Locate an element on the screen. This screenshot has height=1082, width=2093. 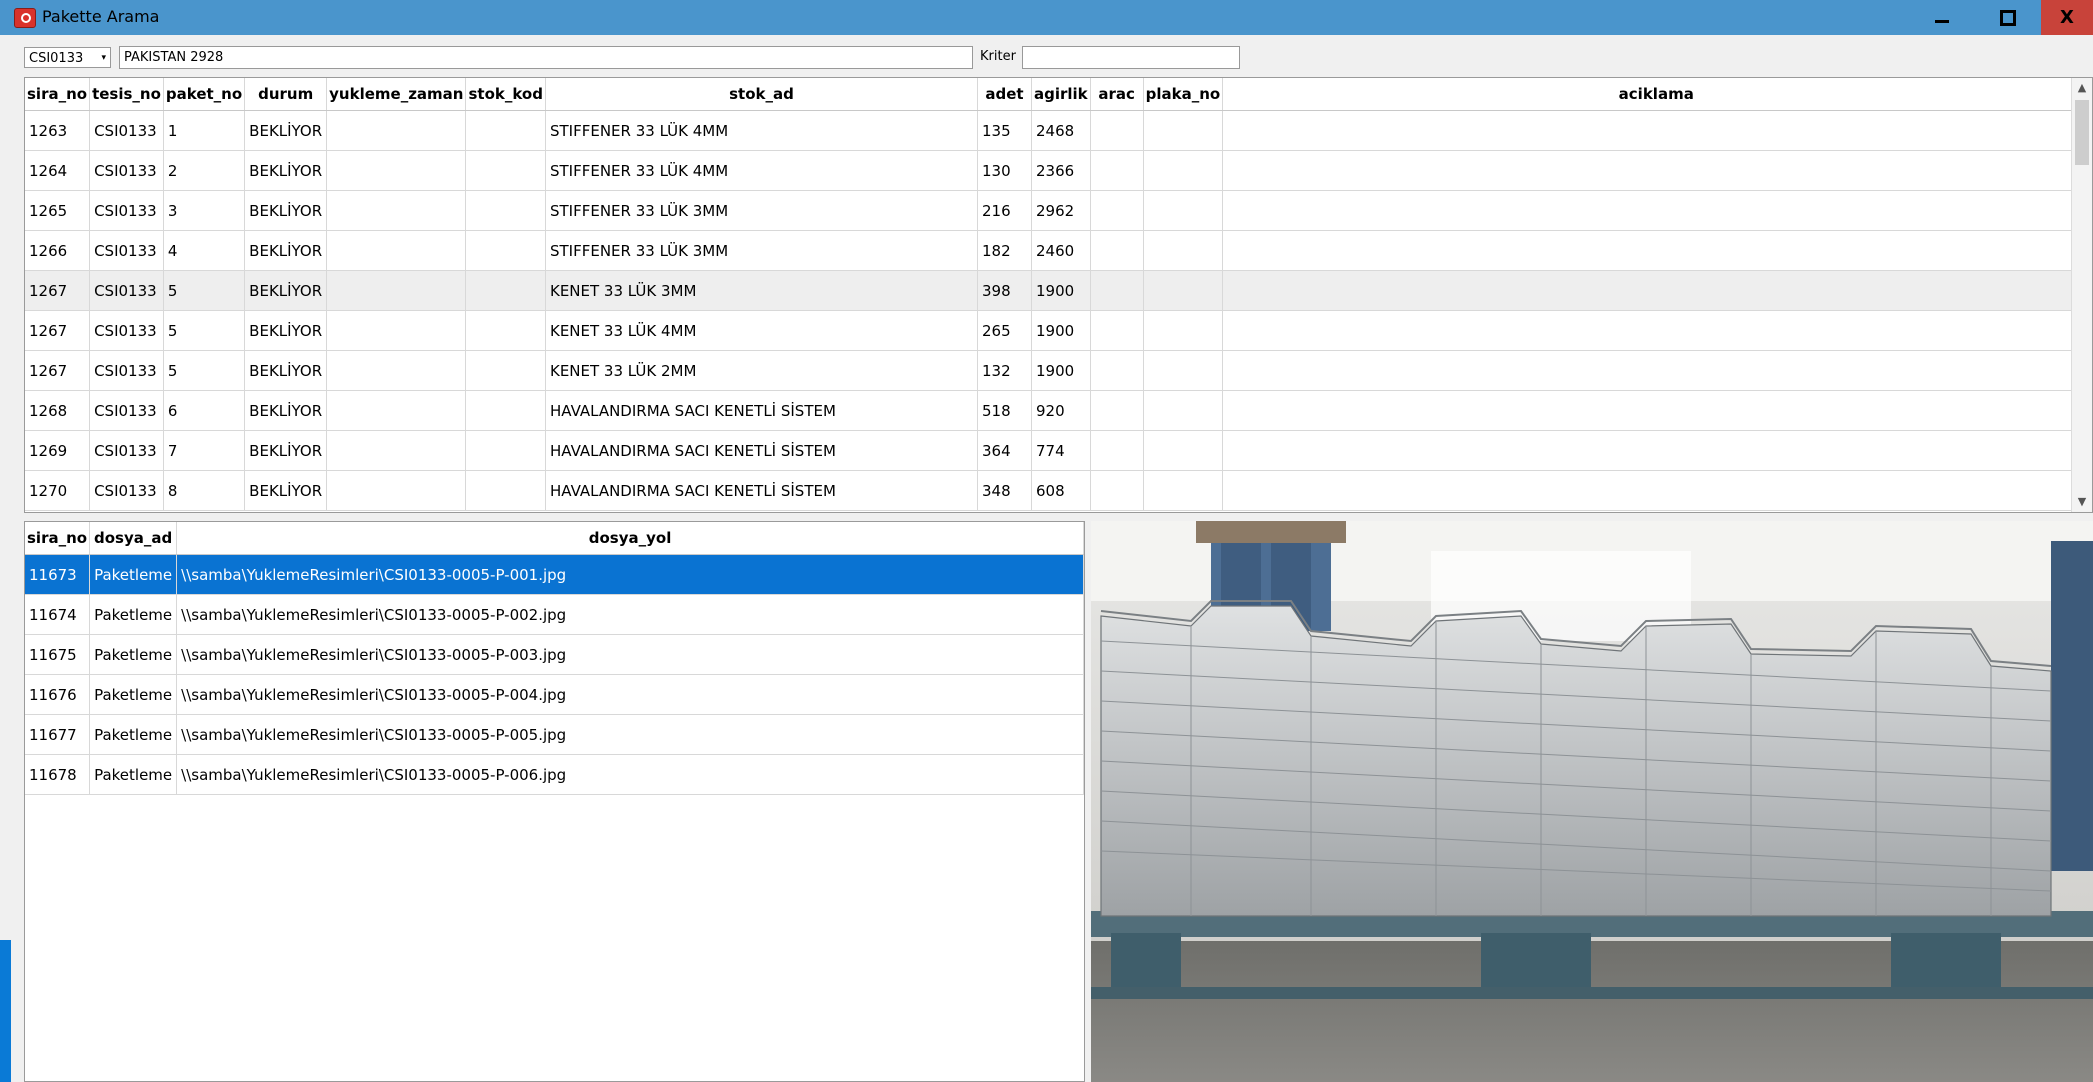
column-header-agirlik: agirlik is located at coordinates (1061, 94).